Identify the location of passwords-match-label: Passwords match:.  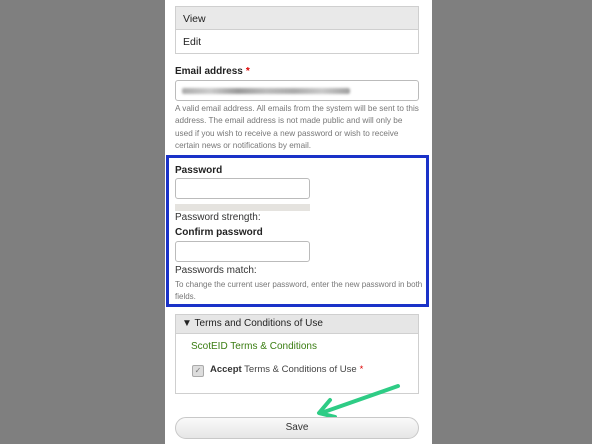
(216, 270).